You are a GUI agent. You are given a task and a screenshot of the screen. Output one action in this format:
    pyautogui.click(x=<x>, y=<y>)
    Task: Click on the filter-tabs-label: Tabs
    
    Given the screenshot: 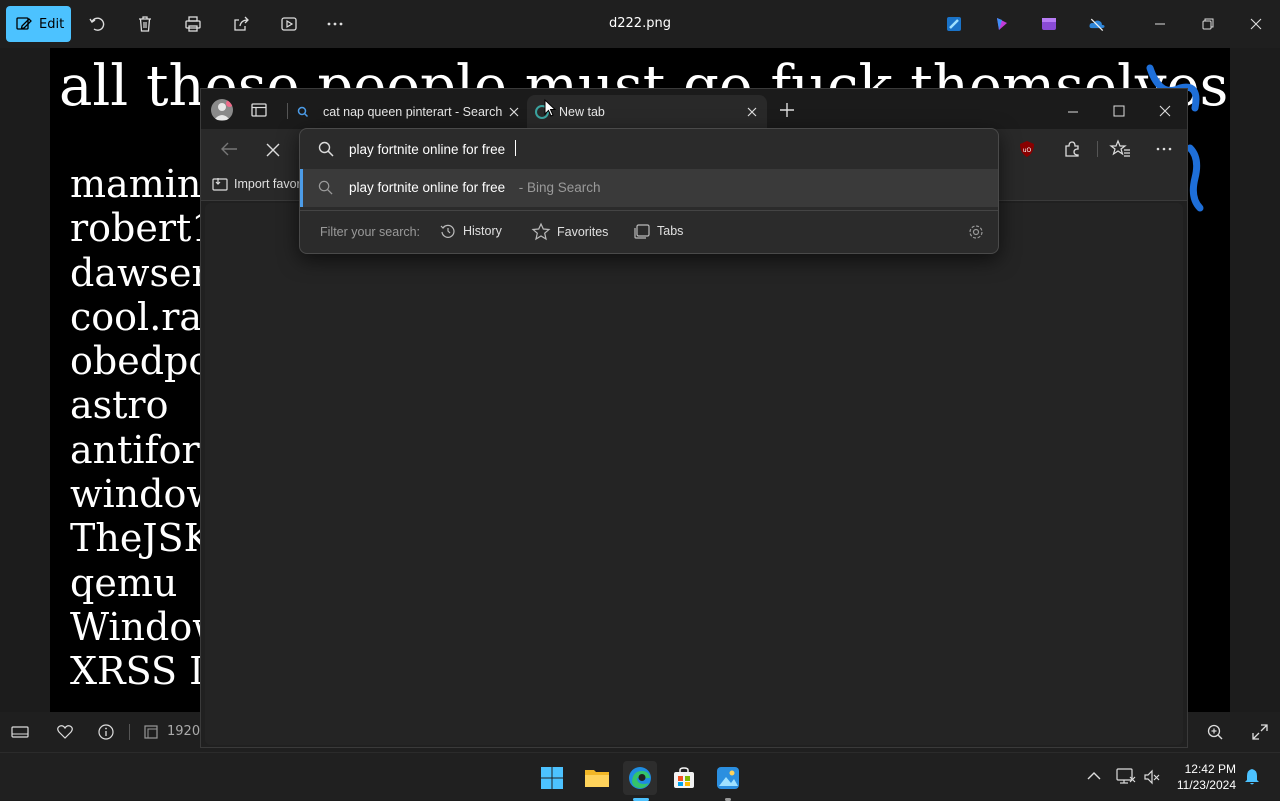 What is the action you would take?
    pyautogui.click(x=670, y=231)
    